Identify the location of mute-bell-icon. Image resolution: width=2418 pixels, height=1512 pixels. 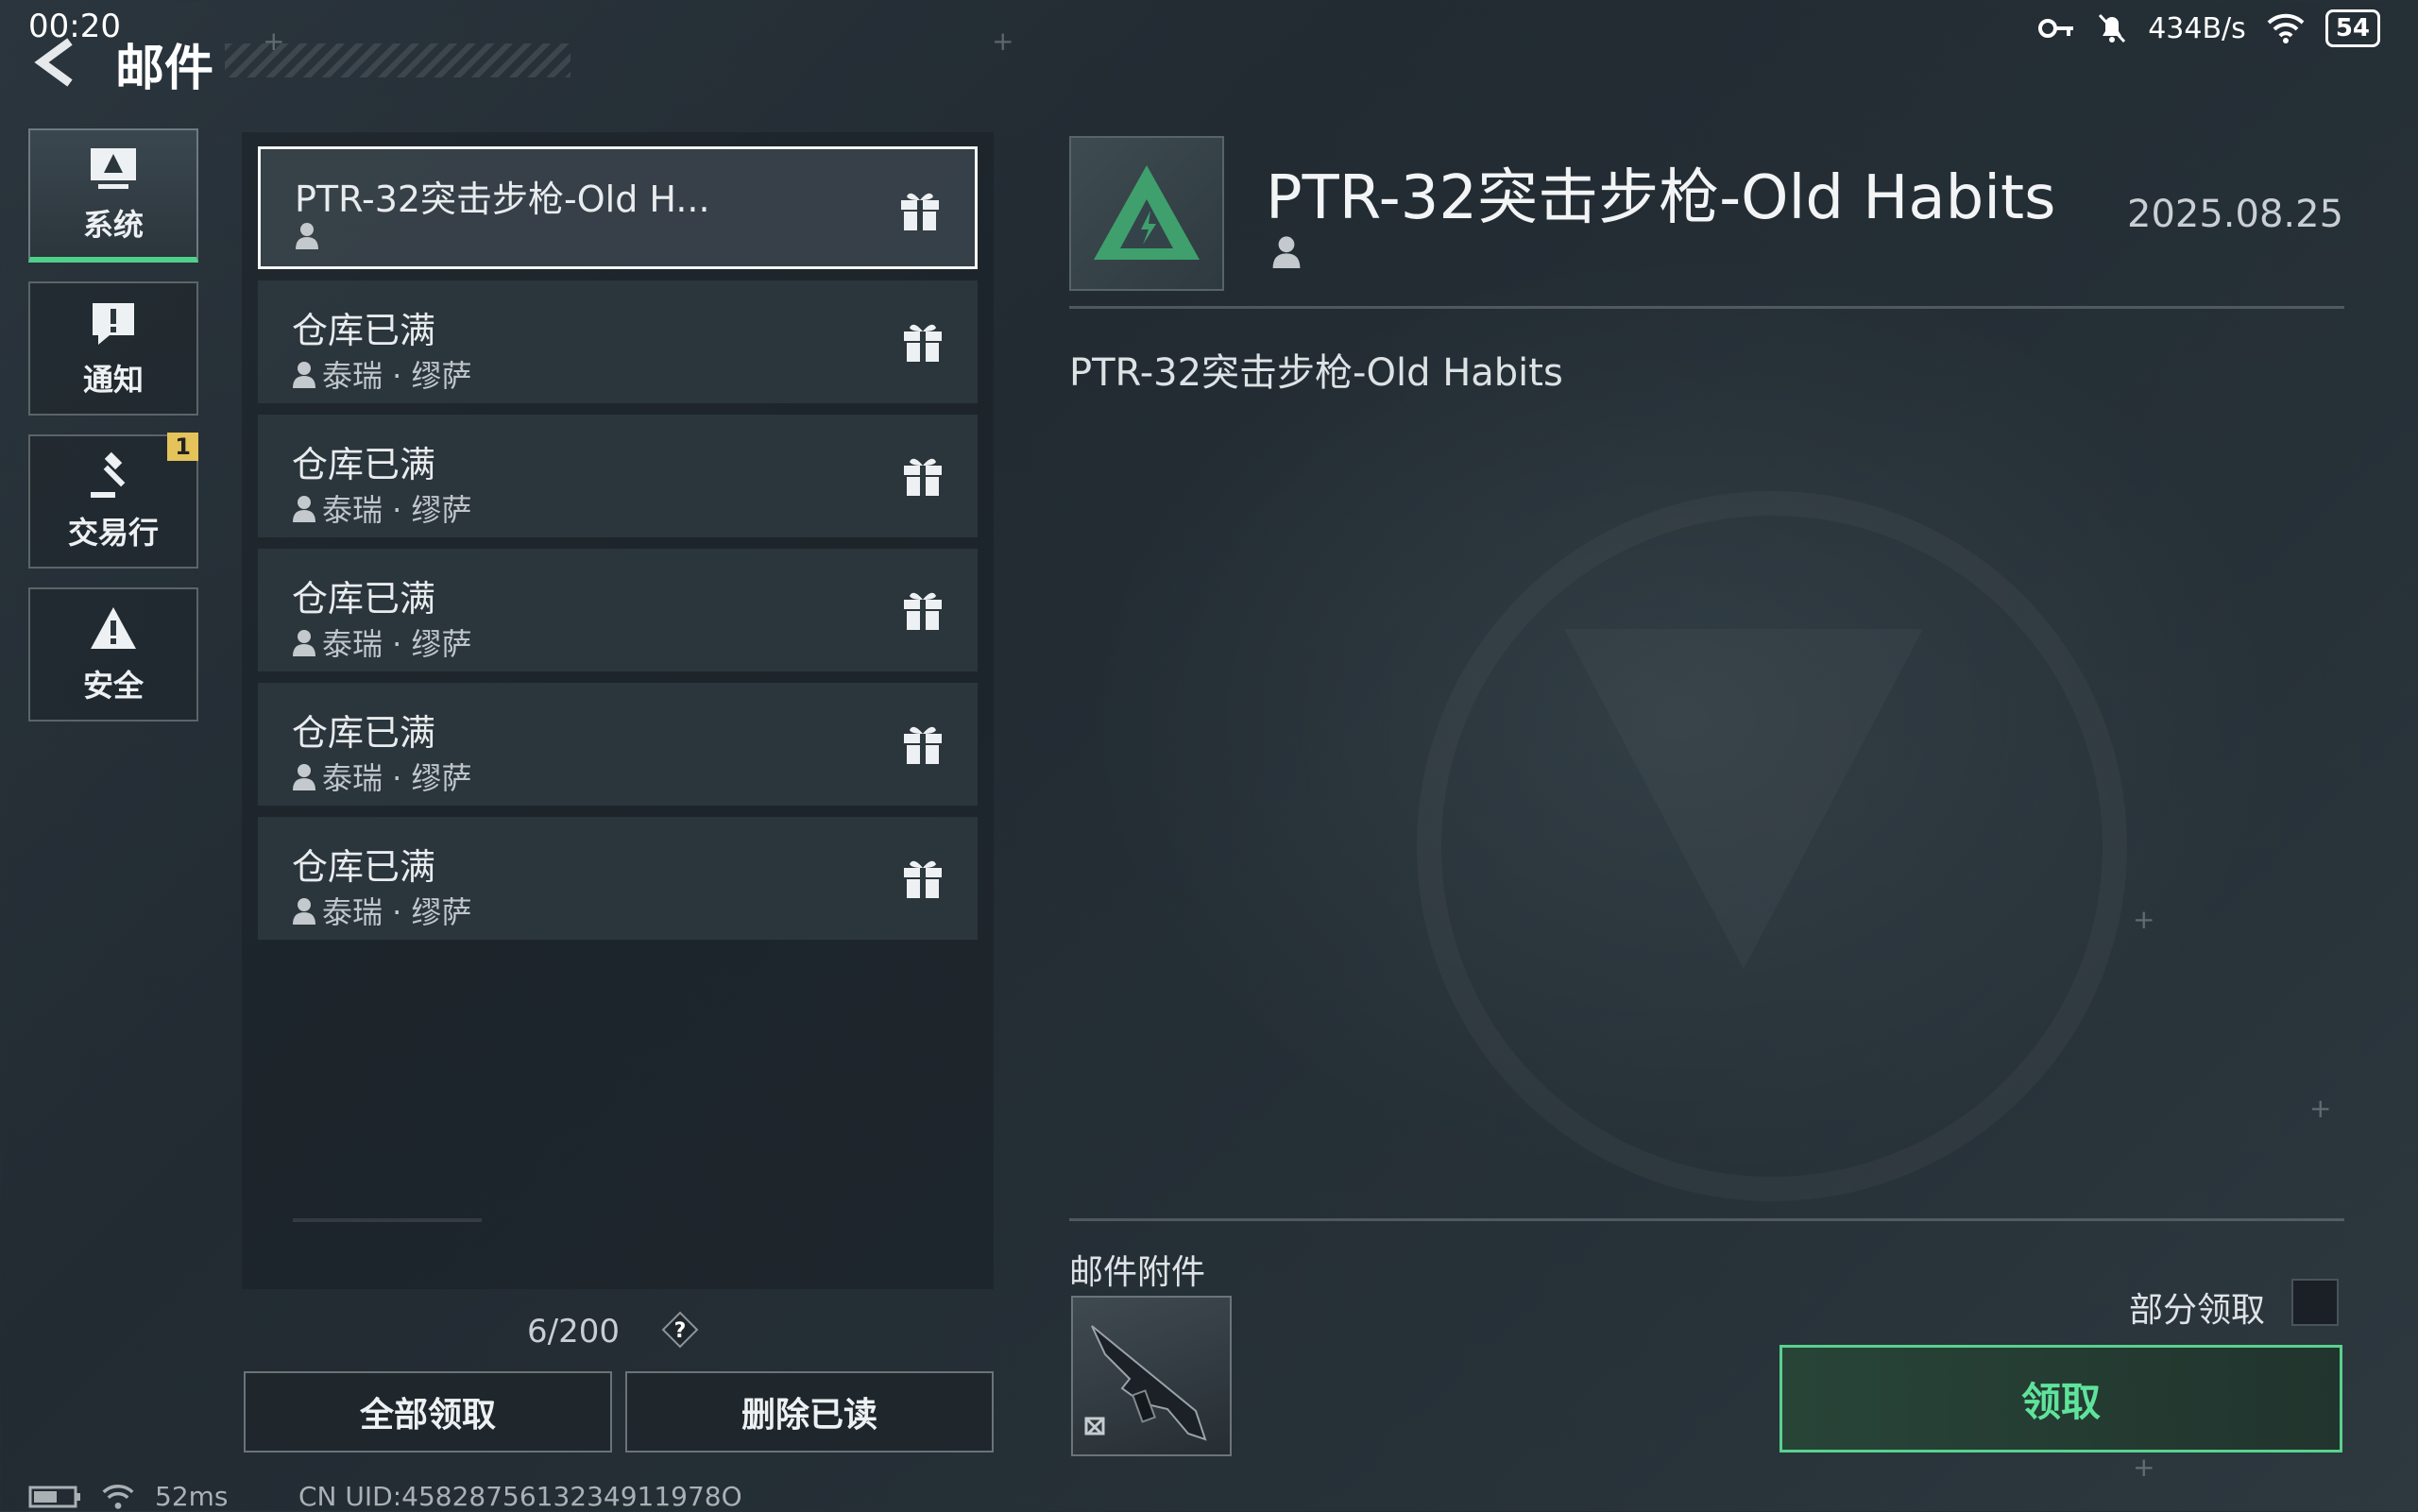
(2112, 28).